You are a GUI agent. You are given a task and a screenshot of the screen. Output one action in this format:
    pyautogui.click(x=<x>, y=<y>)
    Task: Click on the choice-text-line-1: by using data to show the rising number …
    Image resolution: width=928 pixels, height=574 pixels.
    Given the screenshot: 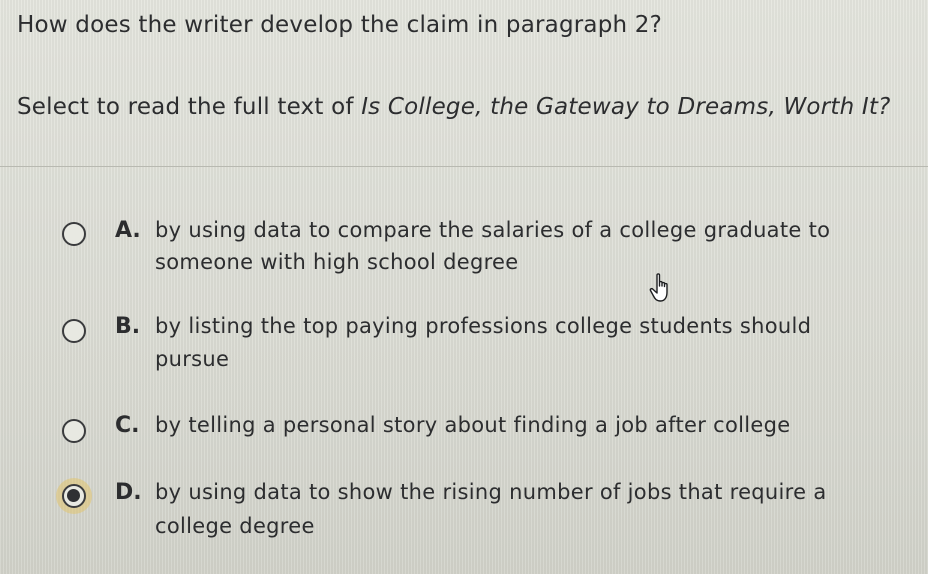 What is the action you would take?
    pyautogui.click(x=491, y=492)
    